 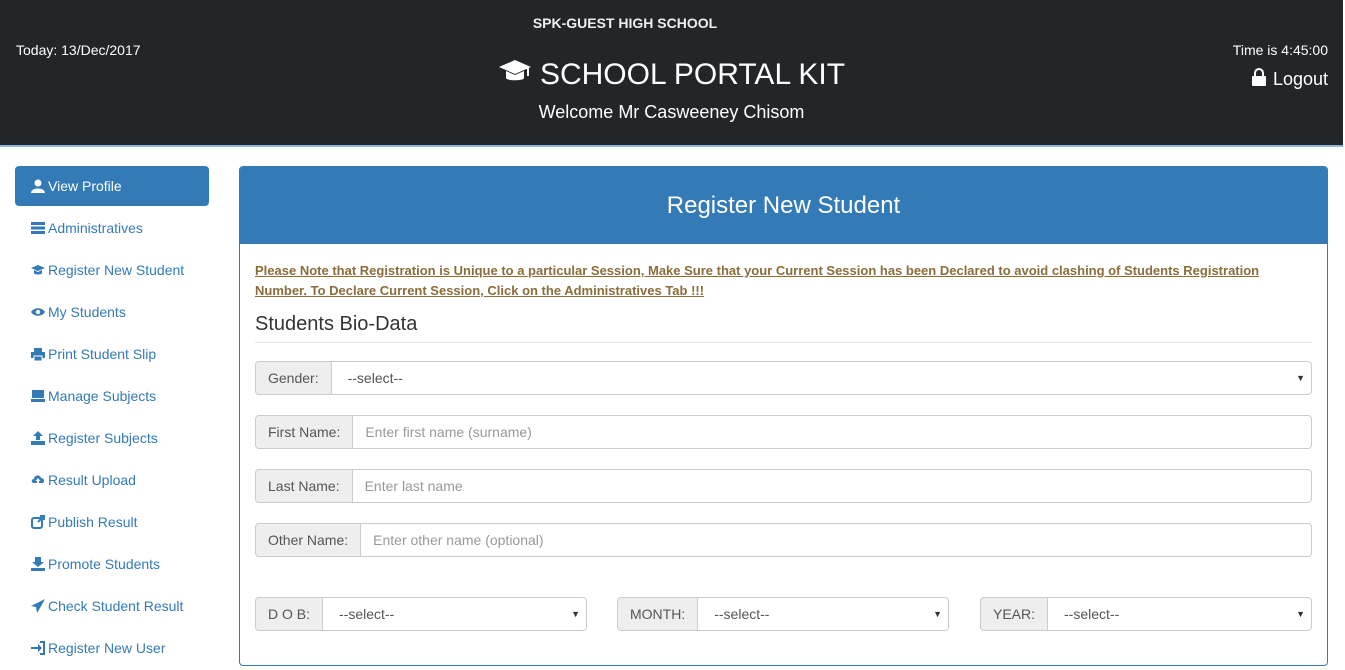 I want to click on year-group: YEAR: --select-- ▼, so click(x=1146, y=614).